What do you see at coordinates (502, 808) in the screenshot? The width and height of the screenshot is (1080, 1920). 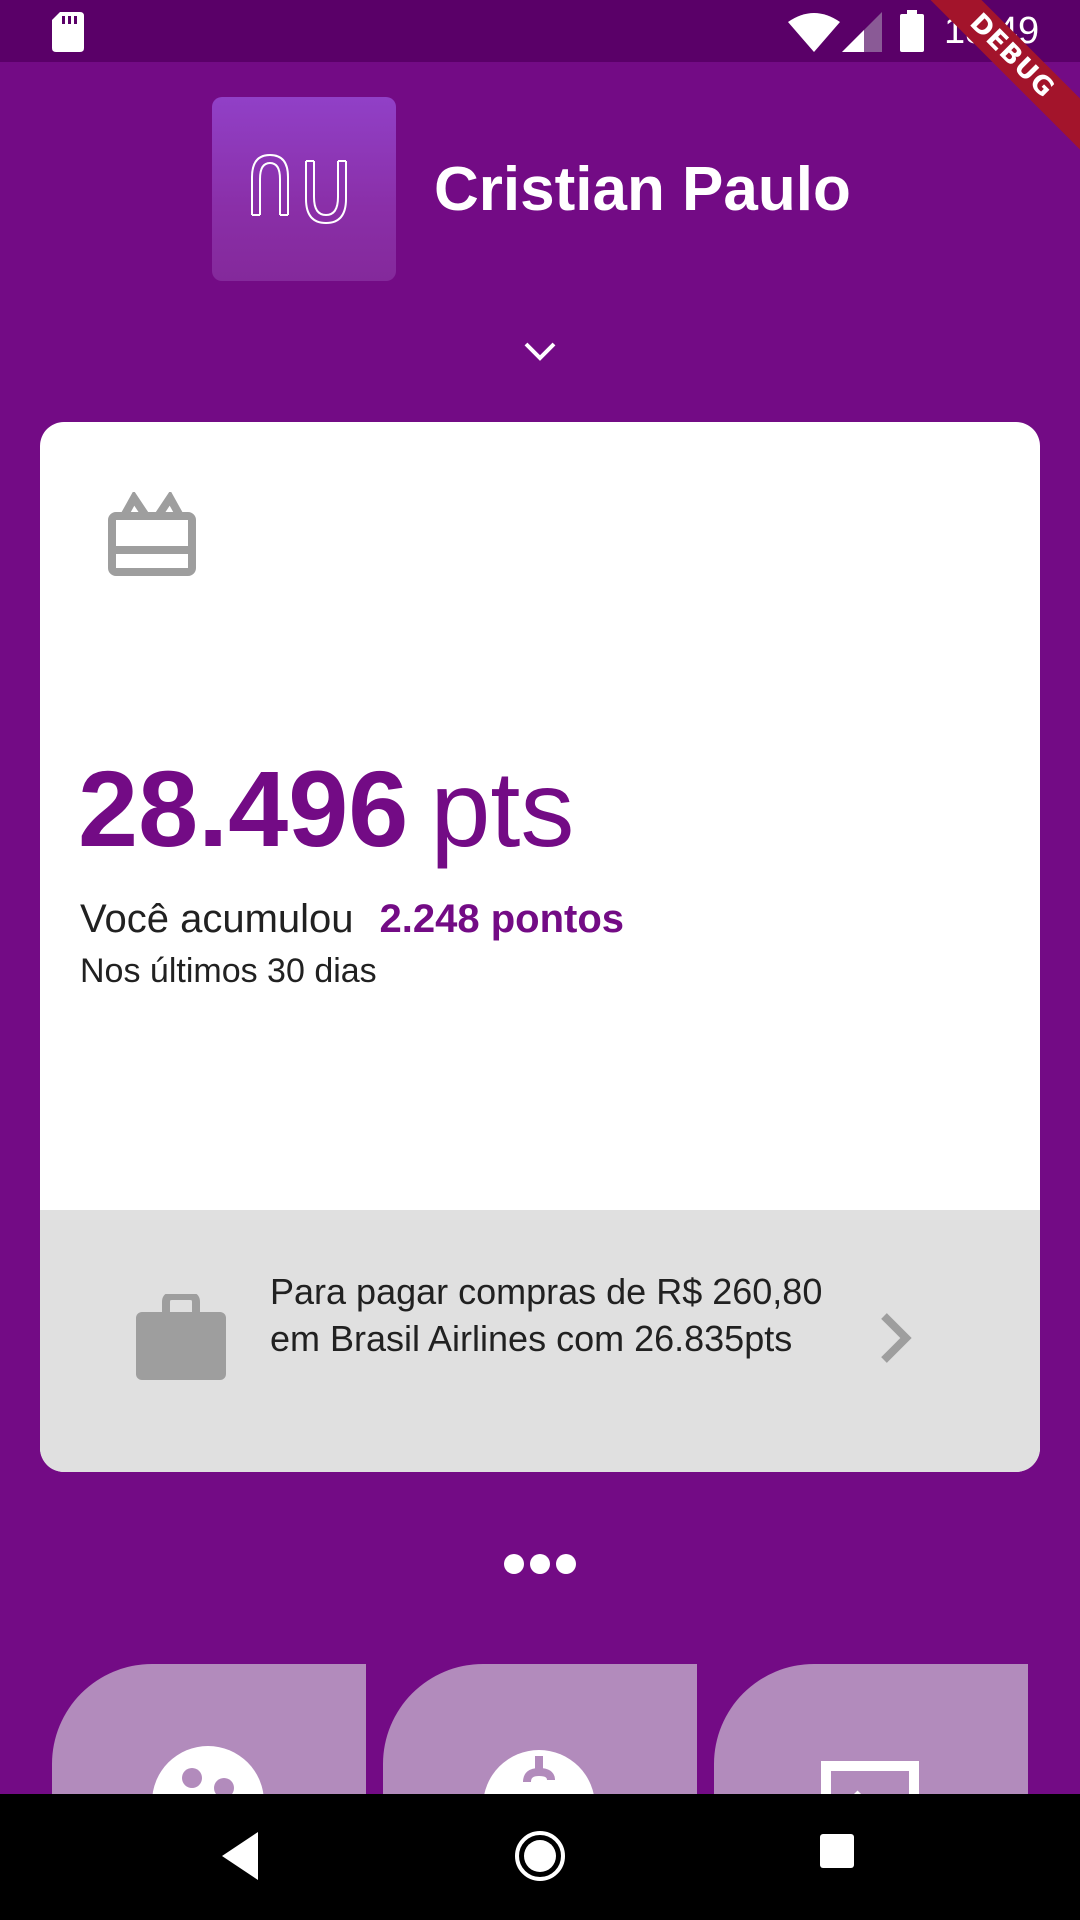 I see `points-unit: pts` at bounding box center [502, 808].